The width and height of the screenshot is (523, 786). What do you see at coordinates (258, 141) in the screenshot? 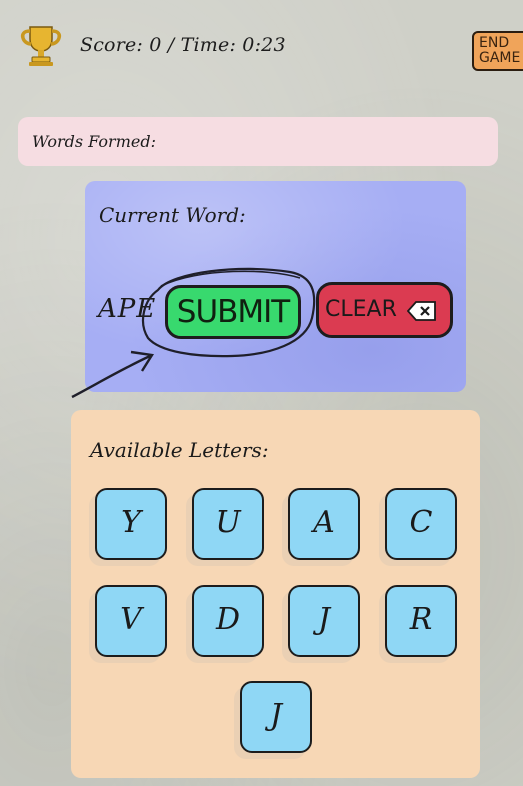
I see `words-formed-panel: Words Formed:` at bounding box center [258, 141].